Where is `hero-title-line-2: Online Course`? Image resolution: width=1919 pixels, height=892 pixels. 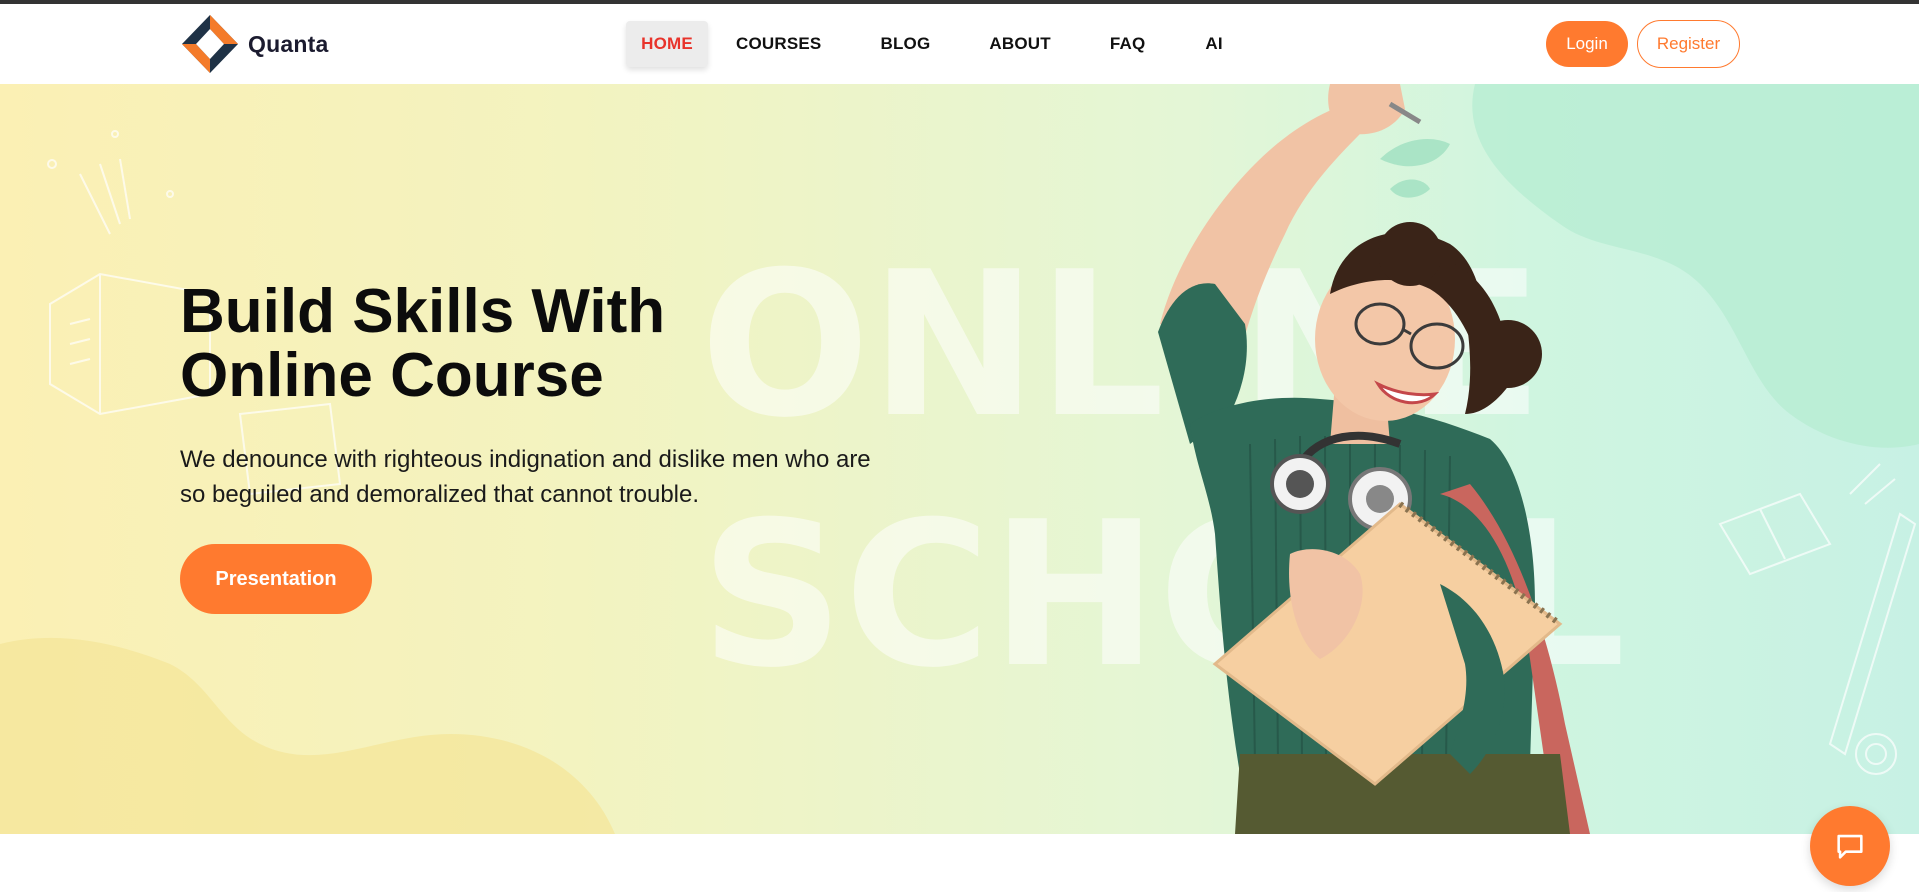 hero-title-line-2: Online Course is located at coordinates (392, 375).